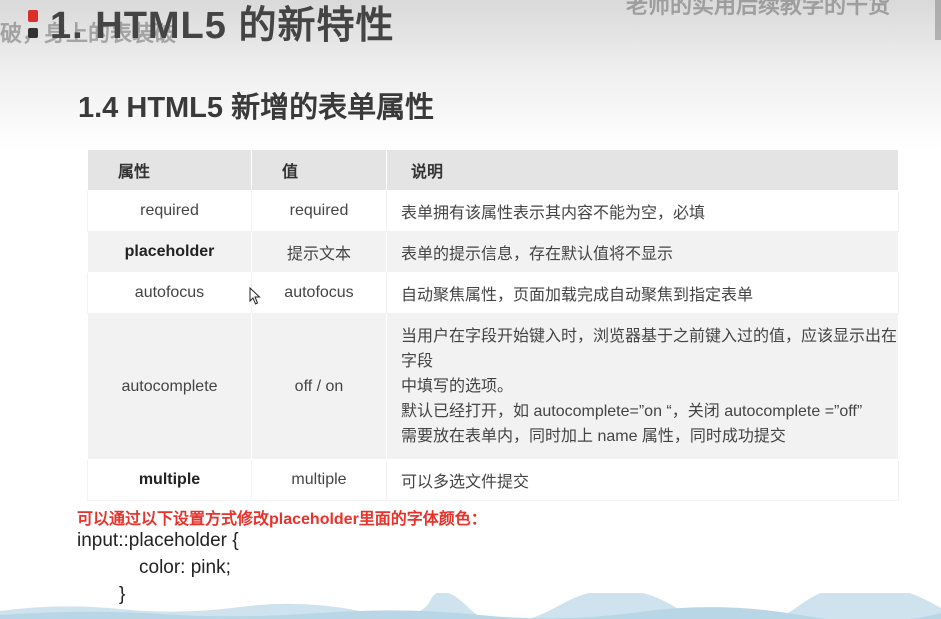  Describe the element at coordinates (169, 211) in the screenshot. I see `attr-cell: required` at that location.